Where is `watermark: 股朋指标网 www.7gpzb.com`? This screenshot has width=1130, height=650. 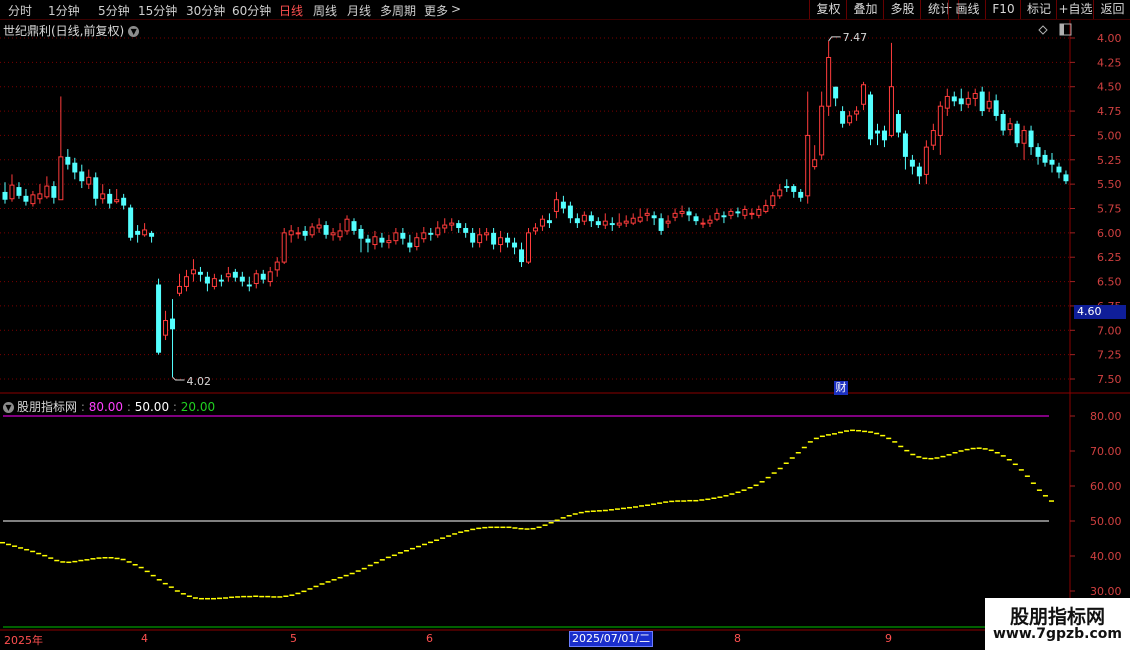 watermark: 股朋指标网 www.7gpzb.com is located at coordinates (1057, 624).